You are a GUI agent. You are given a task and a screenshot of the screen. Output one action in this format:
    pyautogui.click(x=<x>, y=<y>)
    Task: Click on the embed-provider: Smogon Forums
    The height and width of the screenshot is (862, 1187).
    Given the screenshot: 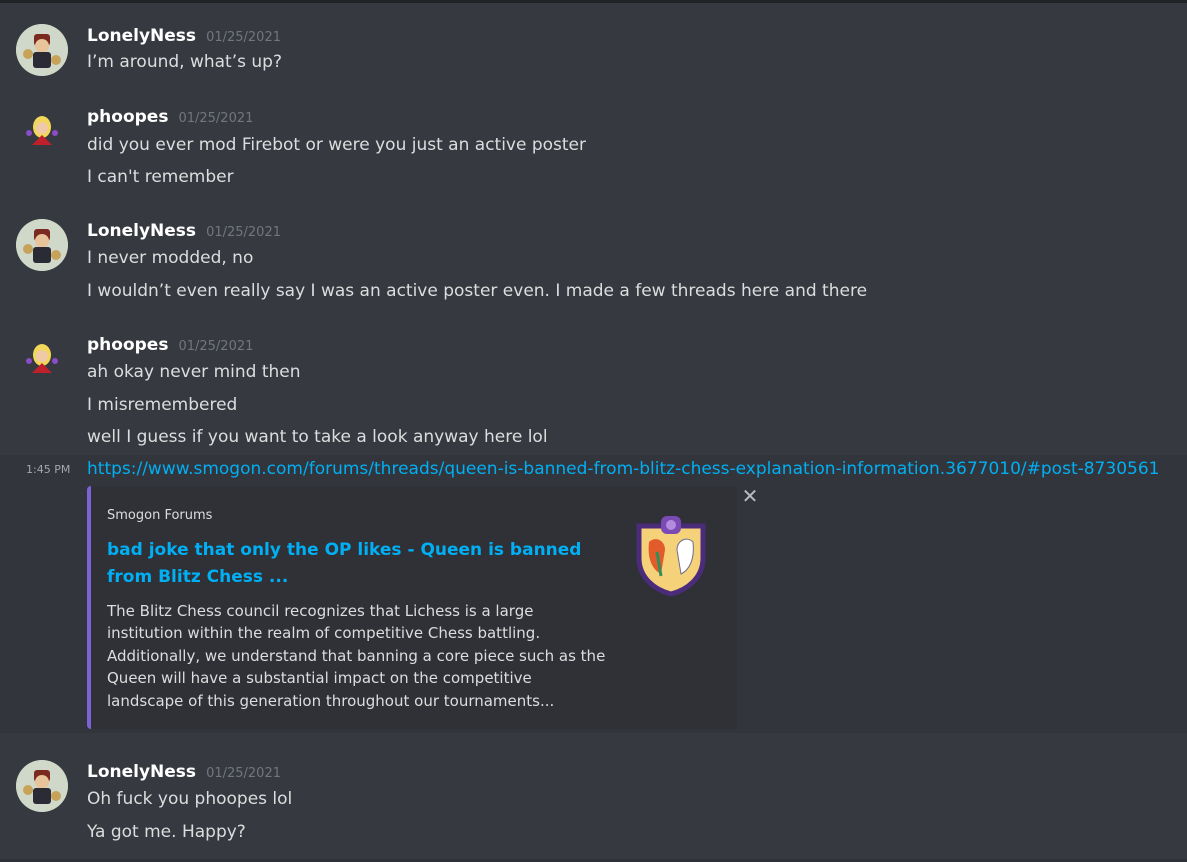 What is the action you would take?
    pyautogui.click(x=159, y=515)
    